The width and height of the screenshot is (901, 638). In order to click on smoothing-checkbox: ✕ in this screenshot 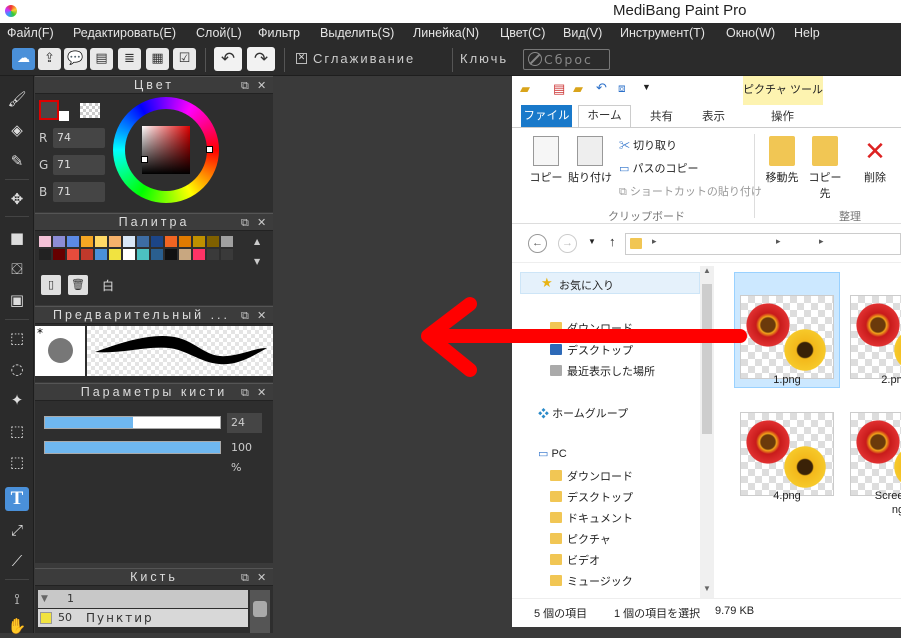, I will do `click(301, 58)`.